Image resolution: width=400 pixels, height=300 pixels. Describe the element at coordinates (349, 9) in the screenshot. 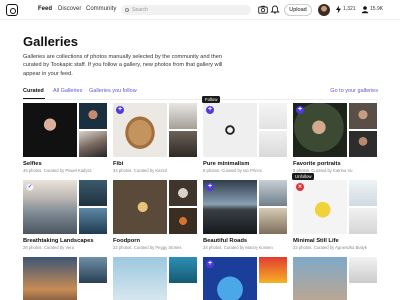

I see `likes-count: 1,321` at that location.